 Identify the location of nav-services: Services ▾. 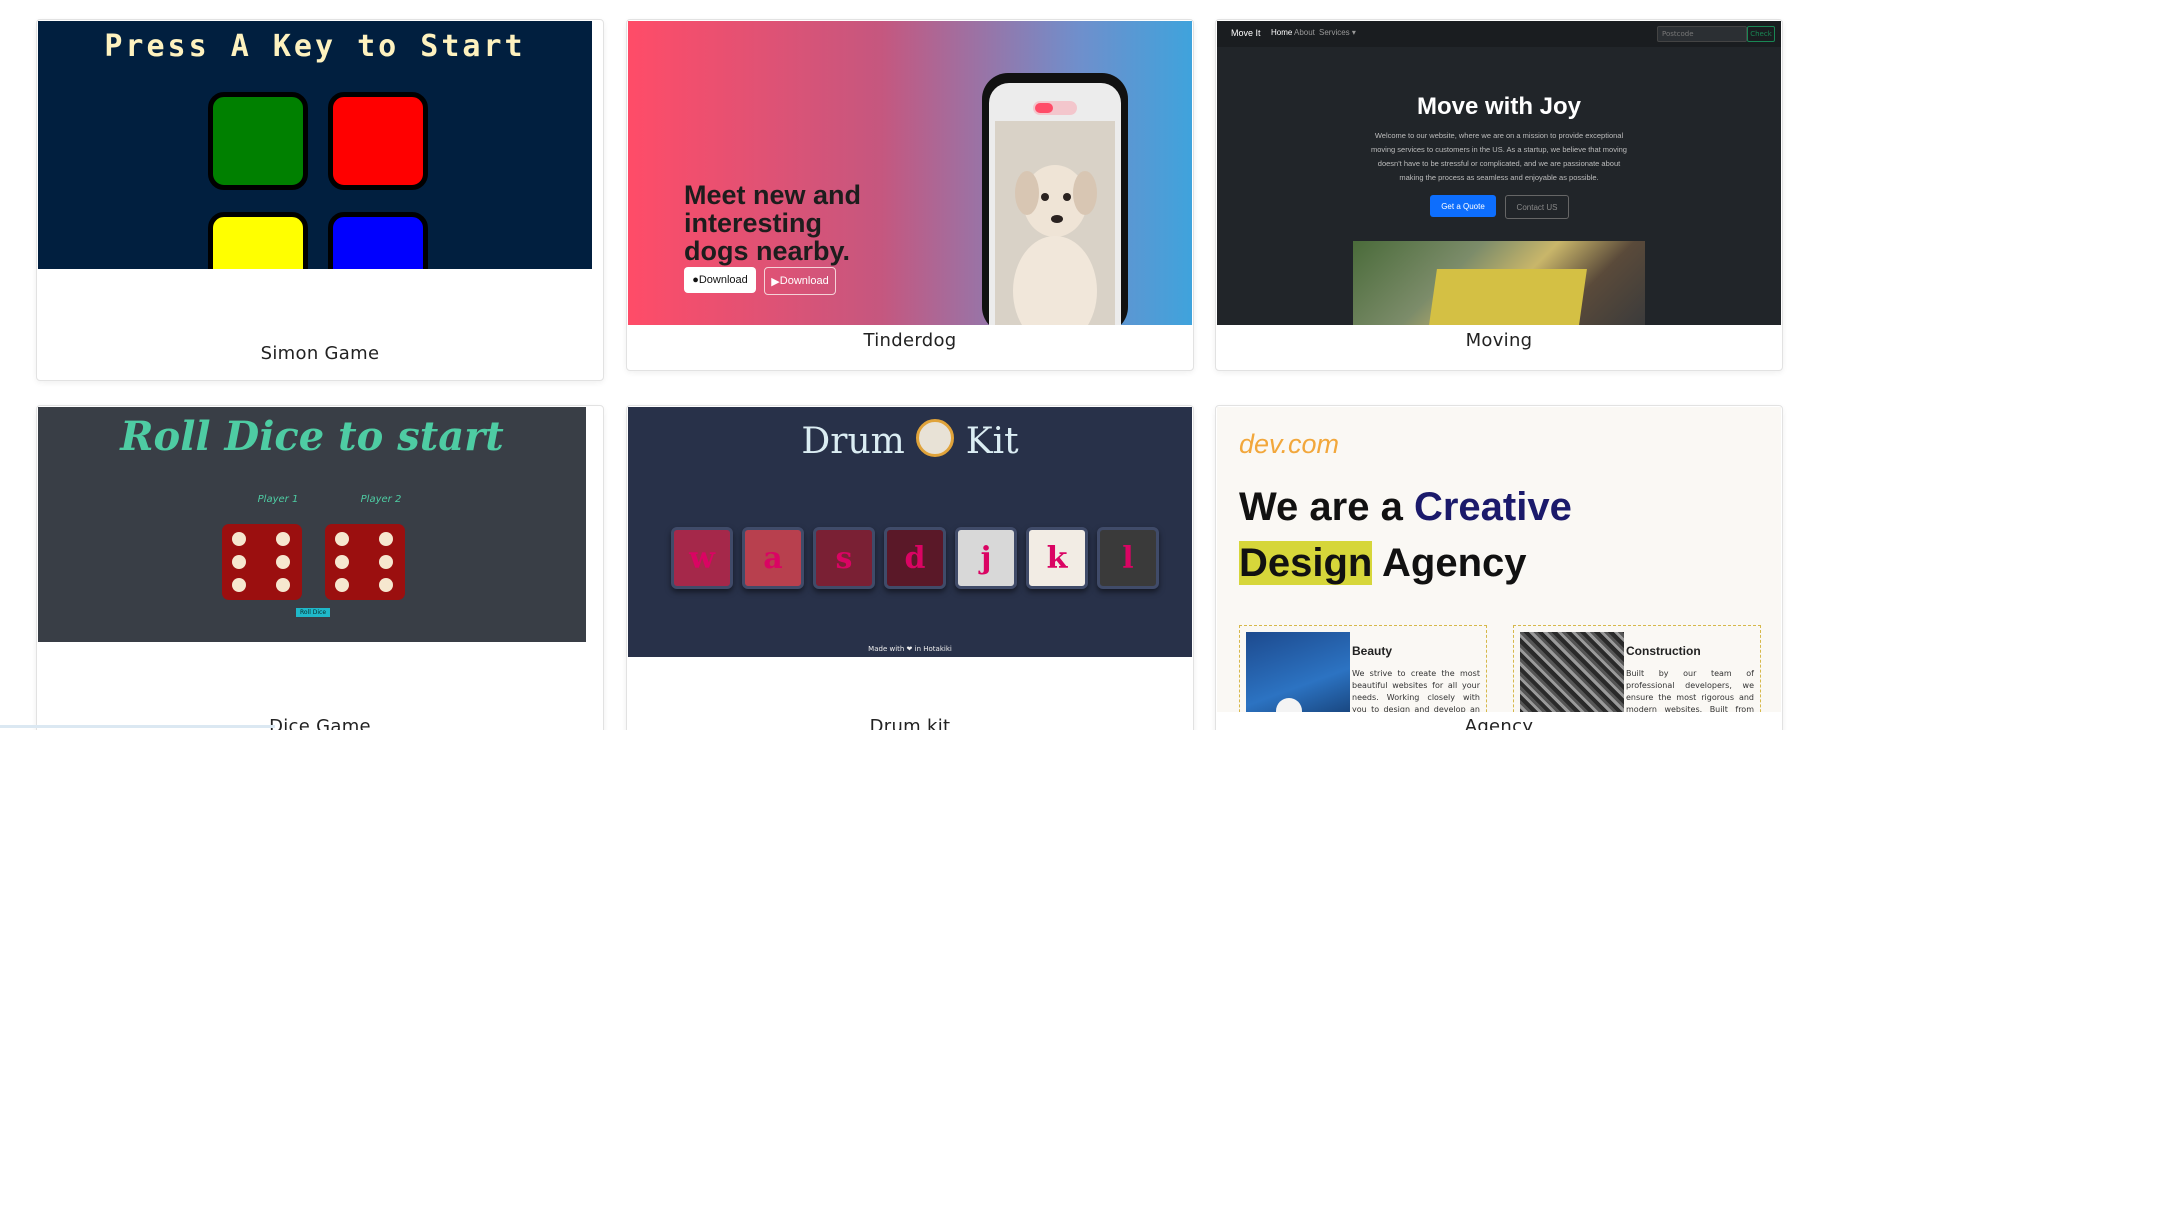
(1337, 32).